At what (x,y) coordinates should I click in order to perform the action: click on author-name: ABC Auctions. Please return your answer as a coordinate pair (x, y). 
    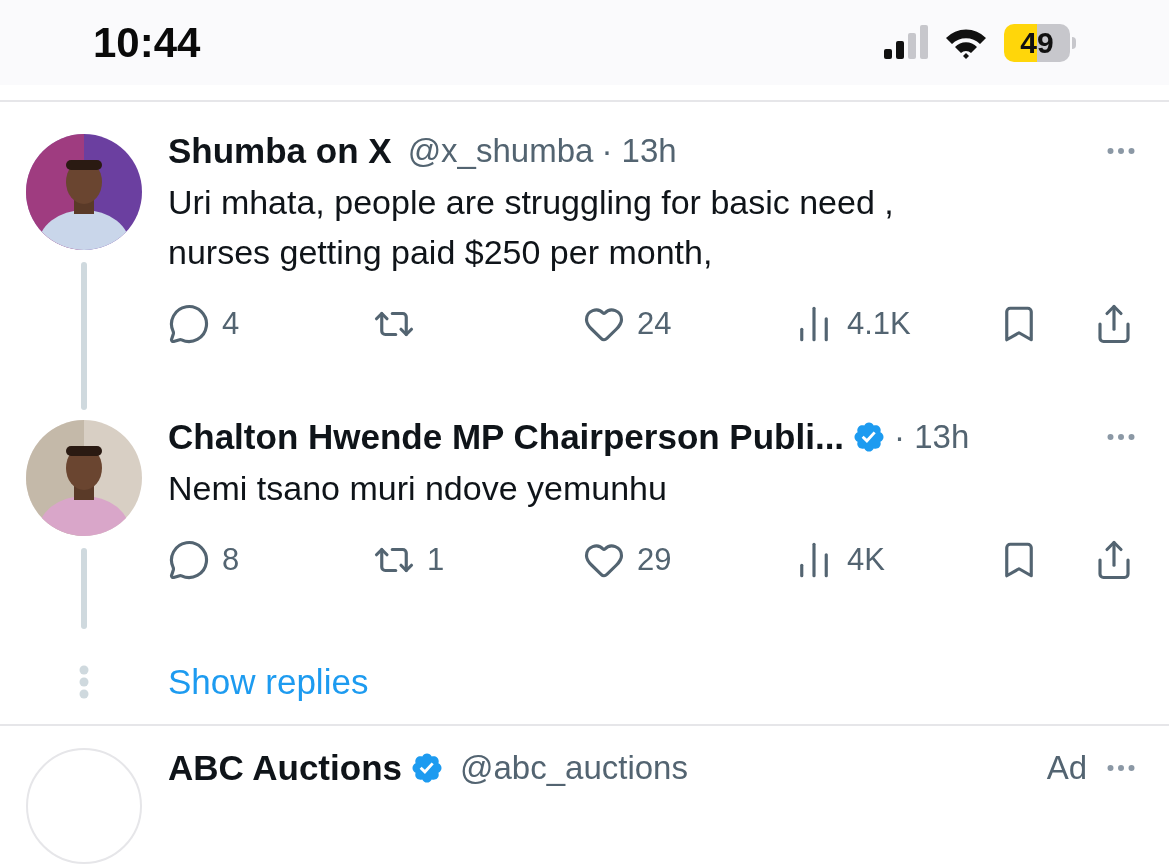
    Looking at the image, I should click on (285, 768).